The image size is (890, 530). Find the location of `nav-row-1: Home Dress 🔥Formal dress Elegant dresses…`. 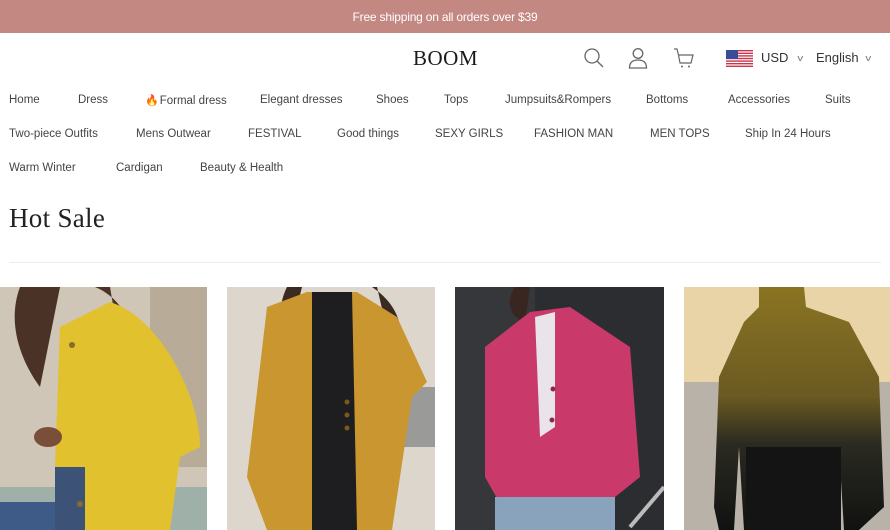

nav-row-1: Home Dress 🔥Formal dress Elegant dresses… is located at coordinates (445, 102).